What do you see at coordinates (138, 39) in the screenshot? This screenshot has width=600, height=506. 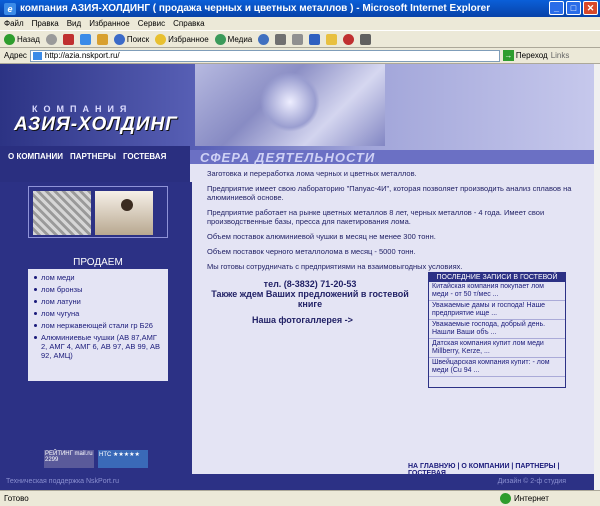 I see `search-label: Поиск` at bounding box center [138, 39].